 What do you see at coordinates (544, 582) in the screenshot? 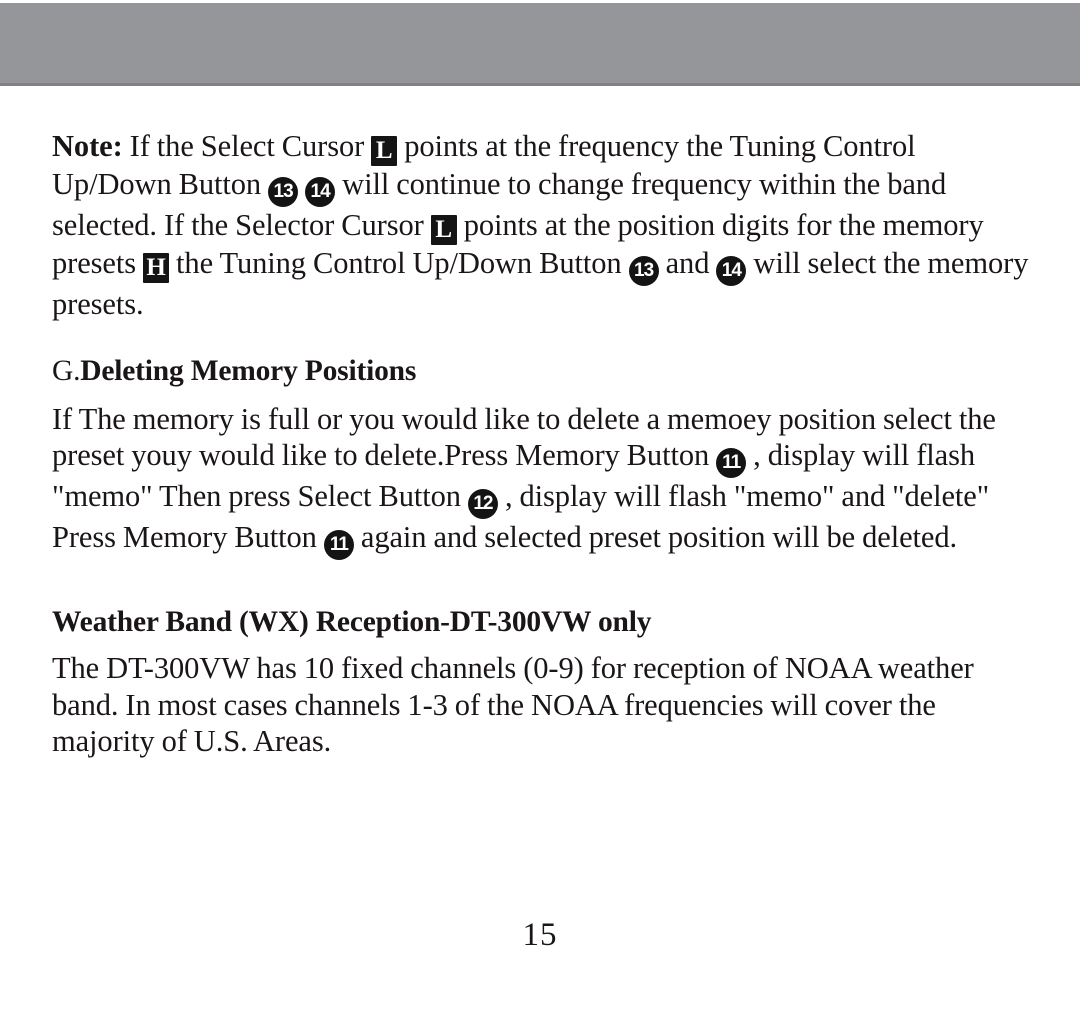
I see `spacer-before-weather-band` at bounding box center [544, 582].